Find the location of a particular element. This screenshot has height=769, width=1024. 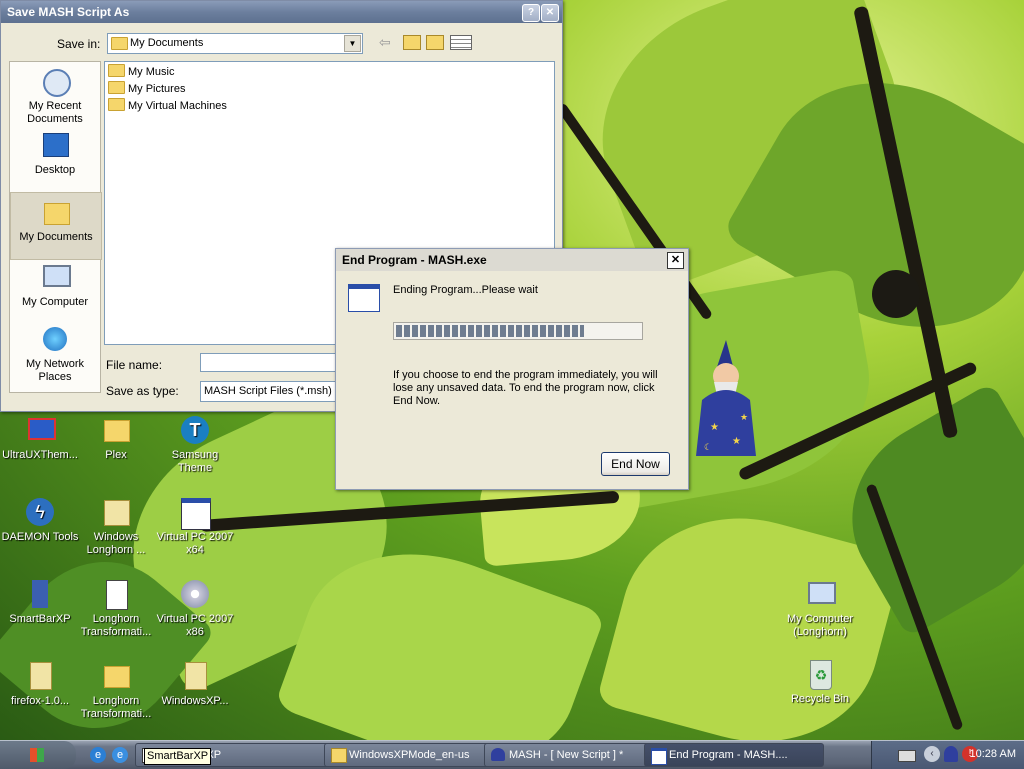

disc-icon is located at coordinates (195, 594).